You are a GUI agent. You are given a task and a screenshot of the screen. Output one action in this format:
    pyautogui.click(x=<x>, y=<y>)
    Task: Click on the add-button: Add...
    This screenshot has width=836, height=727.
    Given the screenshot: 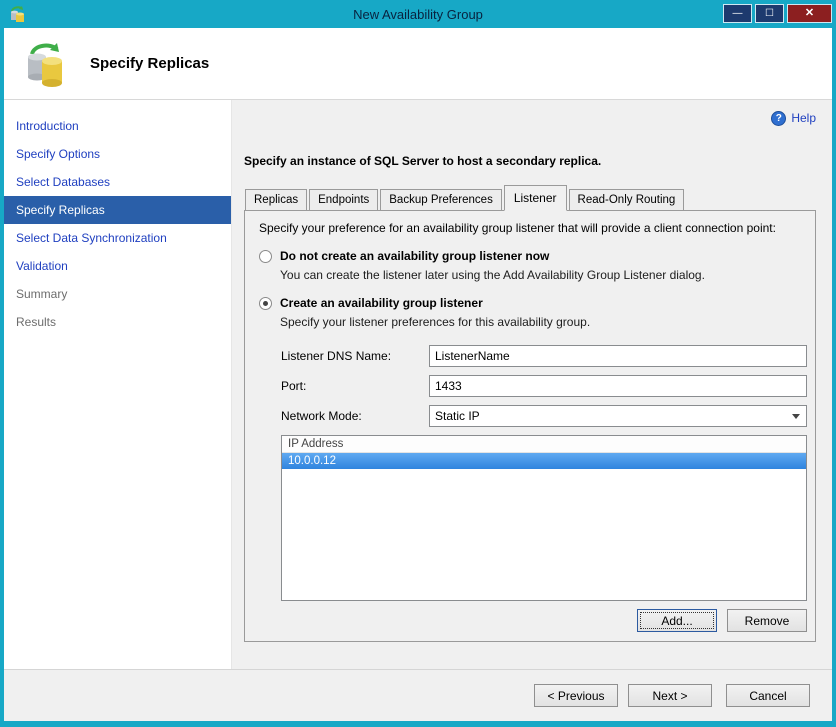 What is the action you would take?
    pyautogui.click(x=677, y=620)
    